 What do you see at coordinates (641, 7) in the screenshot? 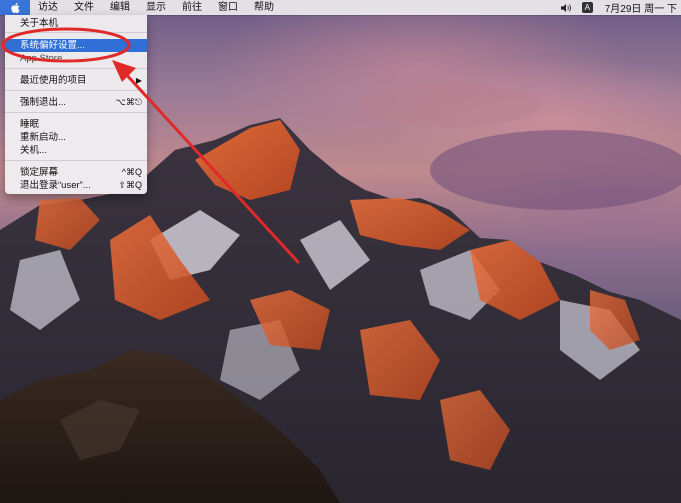
I see `menubar-clock: 7月29日 周一 下` at bounding box center [641, 7].